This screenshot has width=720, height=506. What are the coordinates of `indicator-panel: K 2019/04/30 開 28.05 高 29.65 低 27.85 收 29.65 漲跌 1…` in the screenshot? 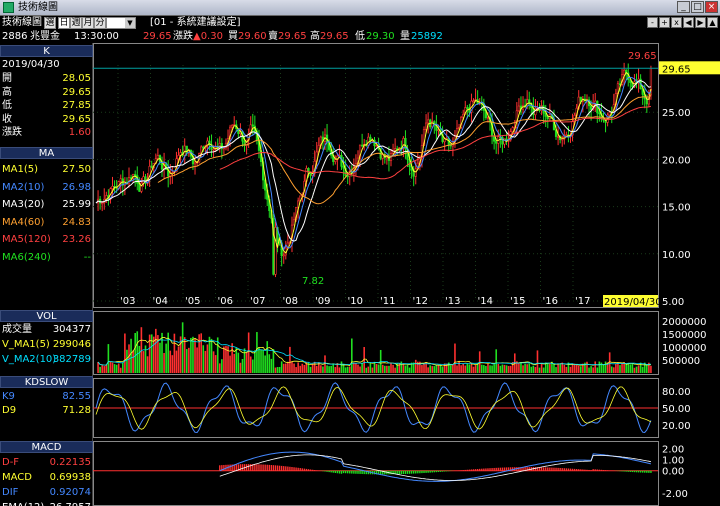 It's located at (46, 274).